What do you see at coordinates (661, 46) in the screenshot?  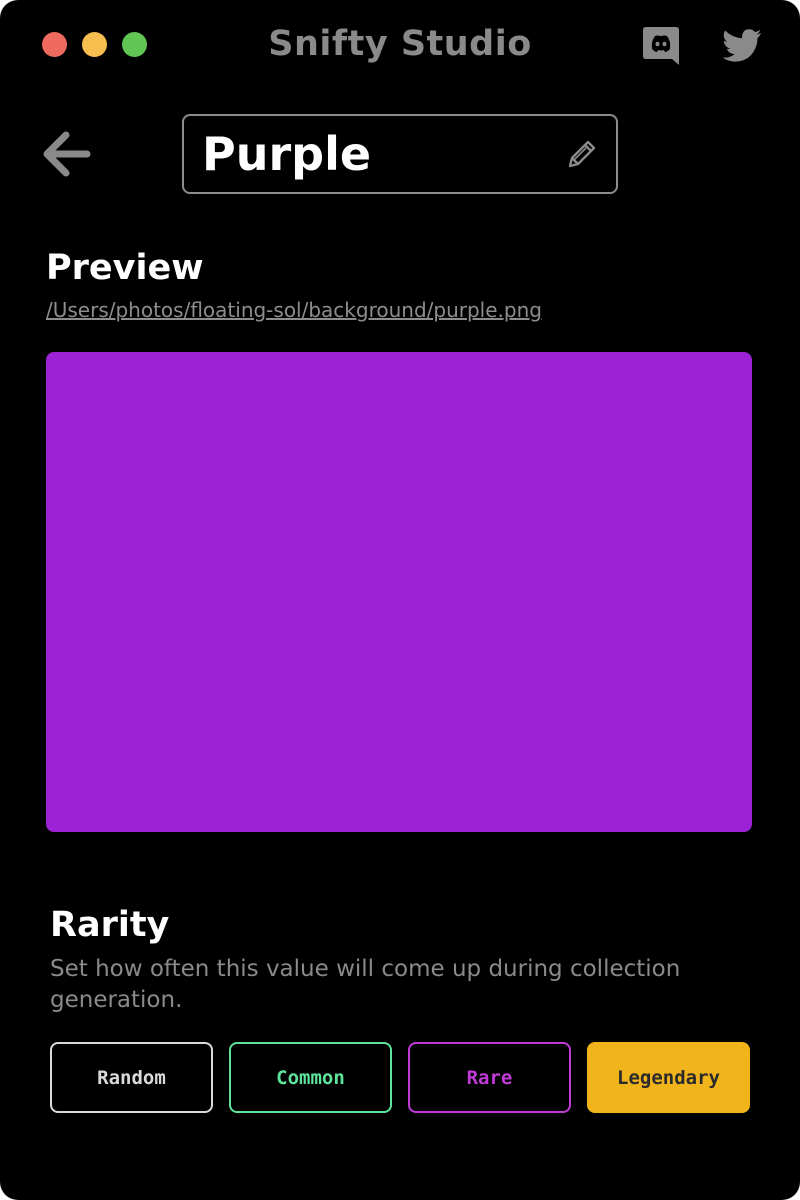 I see `discord-icon` at bounding box center [661, 46].